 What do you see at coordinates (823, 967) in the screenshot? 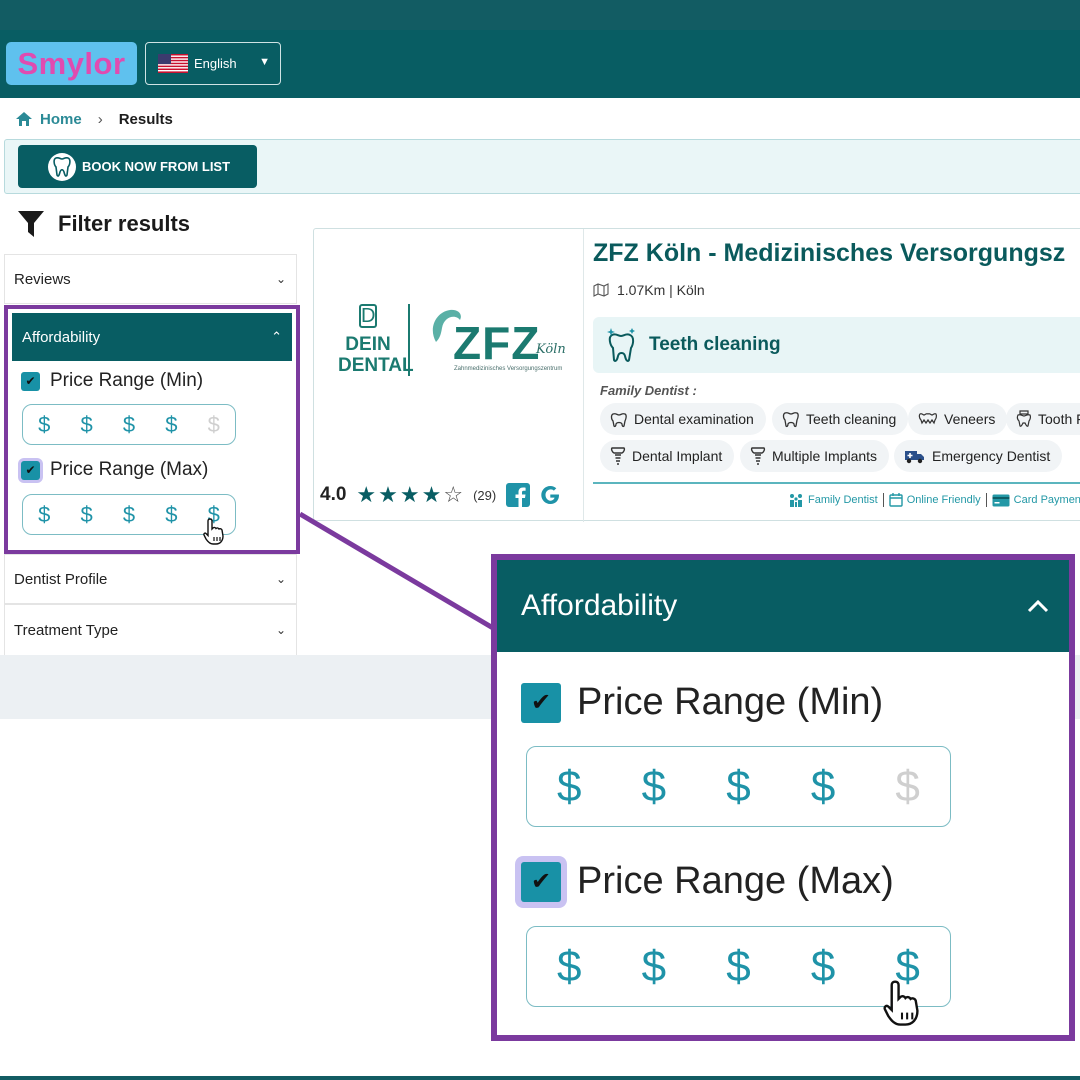
I see `zoom-price-max-level-4: $` at bounding box center [823, 967].